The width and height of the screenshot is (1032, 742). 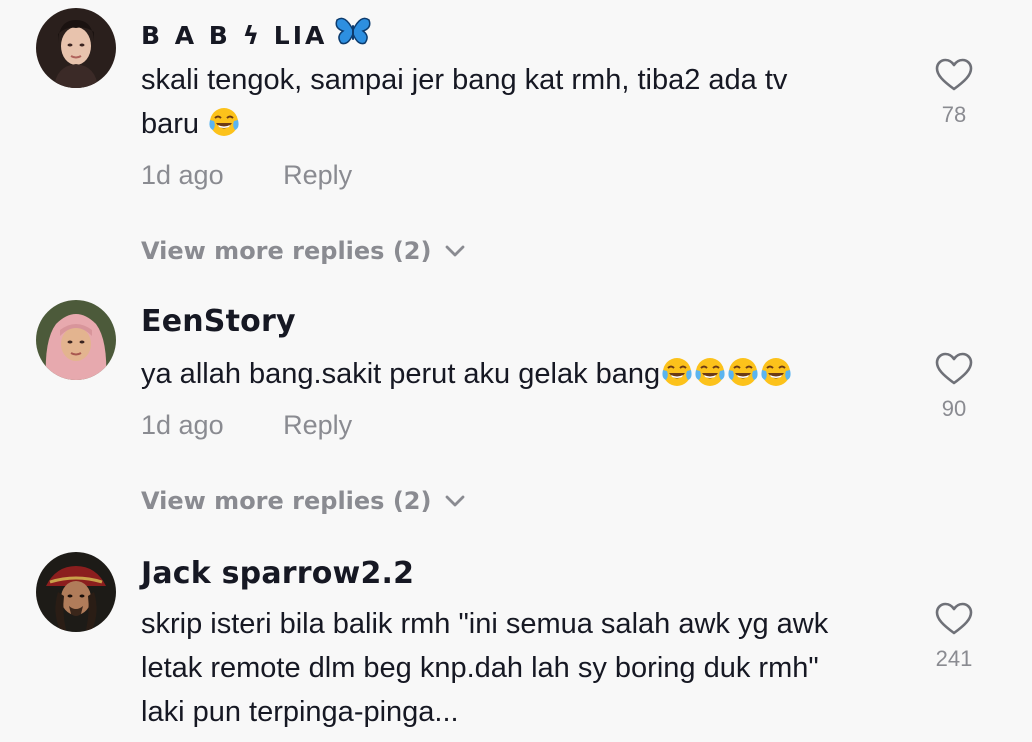 I want to click on like-button: 78, so click(x=954, y=93).